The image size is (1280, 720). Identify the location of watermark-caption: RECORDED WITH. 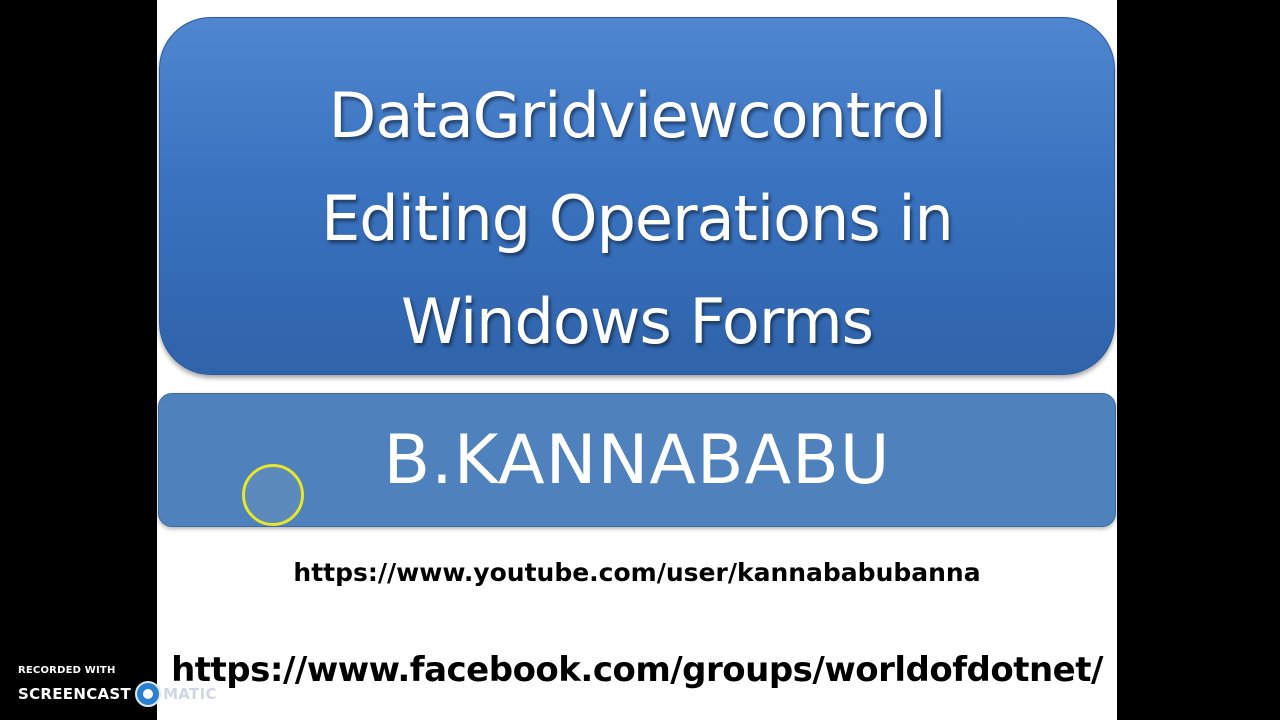
(67, 670).